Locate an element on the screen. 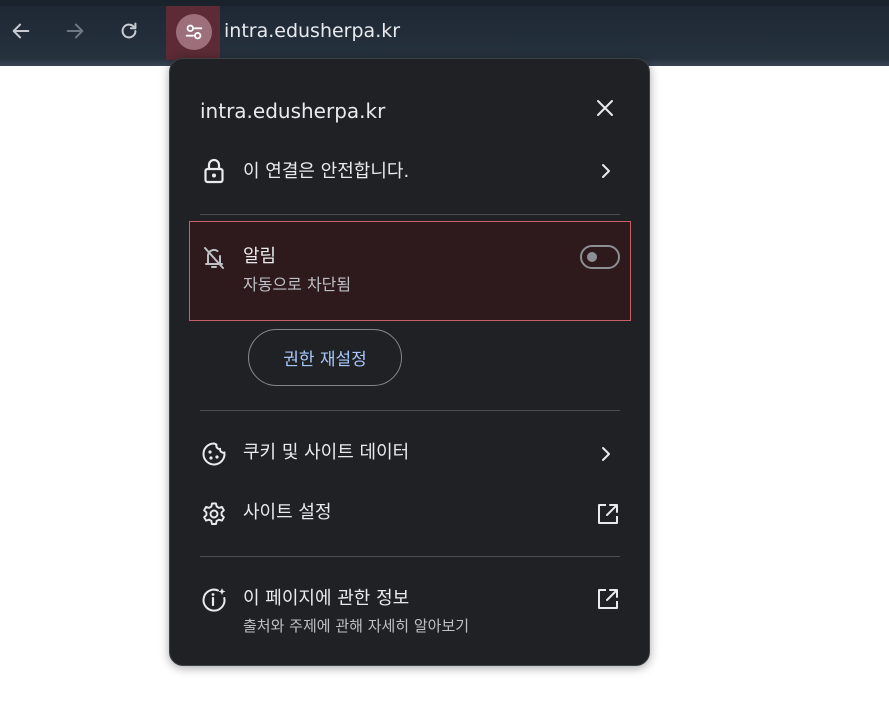 This screenshot has height=713, width=889. reload-icon is located at coordinates (129, 30).